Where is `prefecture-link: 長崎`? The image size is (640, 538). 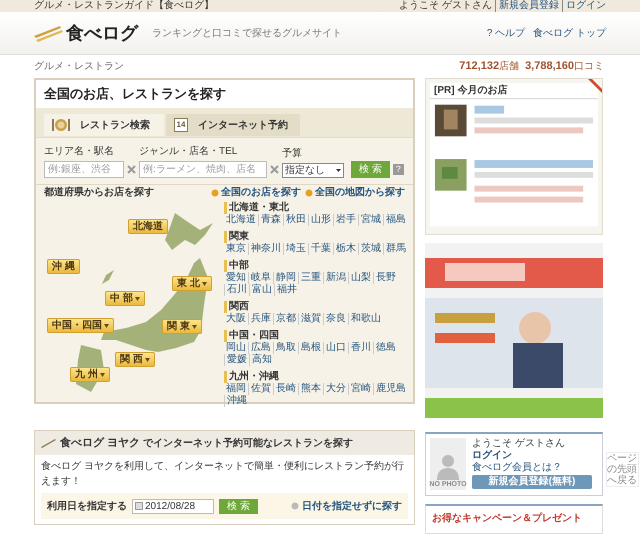
prefecture-link: 長崎 is located at coordinates (285, 389).